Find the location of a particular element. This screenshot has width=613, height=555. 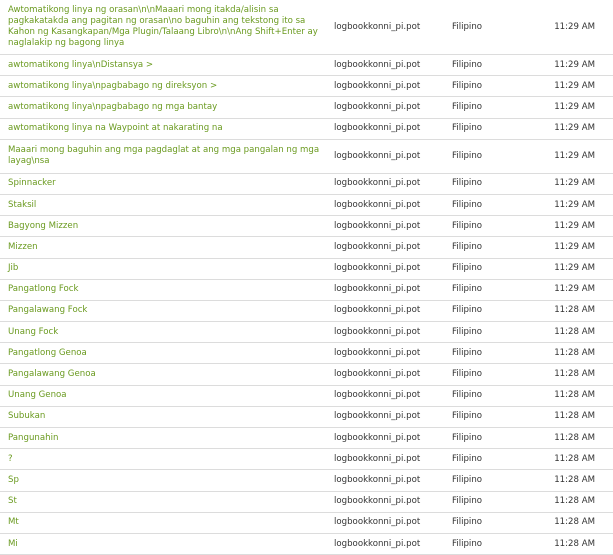

string-cell: Spinnacker is located at coordinates (163, 184).